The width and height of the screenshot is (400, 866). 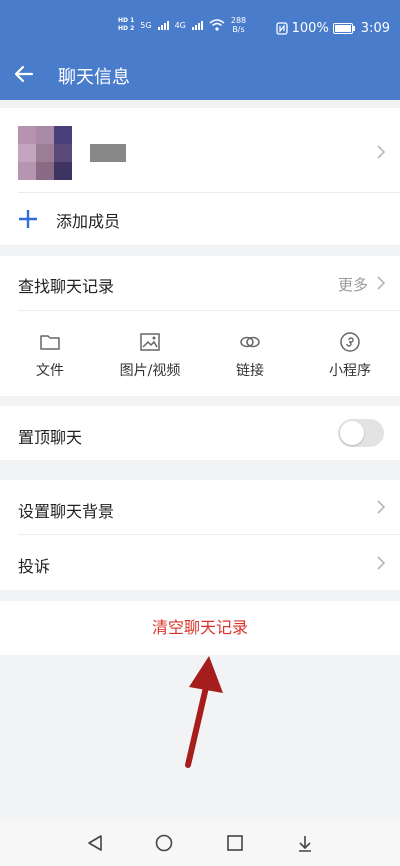 I want to click on report-row: 投诉, so click(x=200, y=562).